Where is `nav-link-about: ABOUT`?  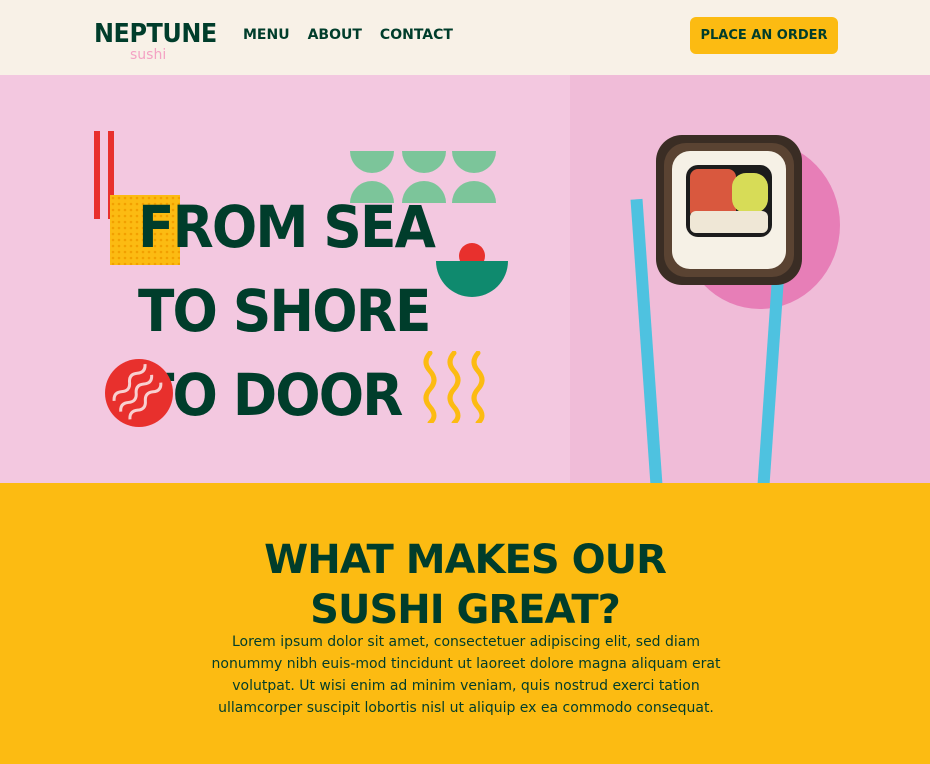 nav-link-about: ABOUT is located at coordinates (335, 35).